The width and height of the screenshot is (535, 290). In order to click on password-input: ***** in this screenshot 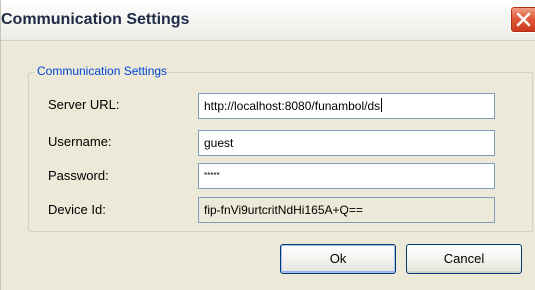, I will do `click(346, 176)`.